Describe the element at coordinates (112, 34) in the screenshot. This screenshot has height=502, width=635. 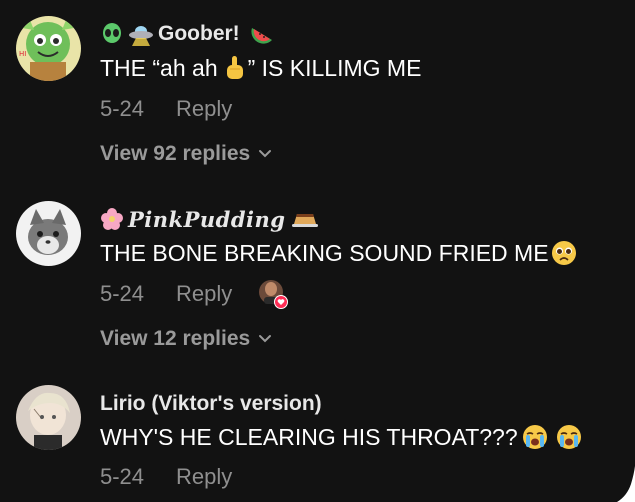
I see `alien-icon` at that location.